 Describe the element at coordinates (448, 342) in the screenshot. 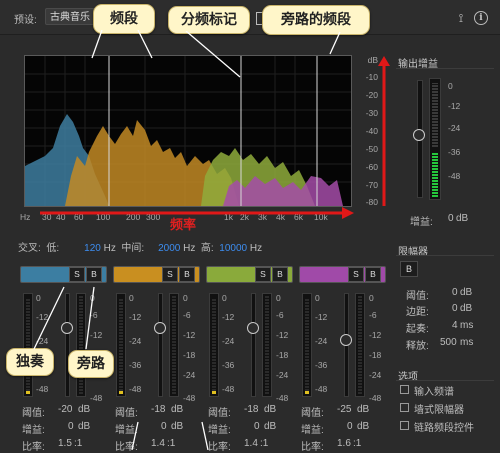

I see `limiter-release-value: 500` at that location.